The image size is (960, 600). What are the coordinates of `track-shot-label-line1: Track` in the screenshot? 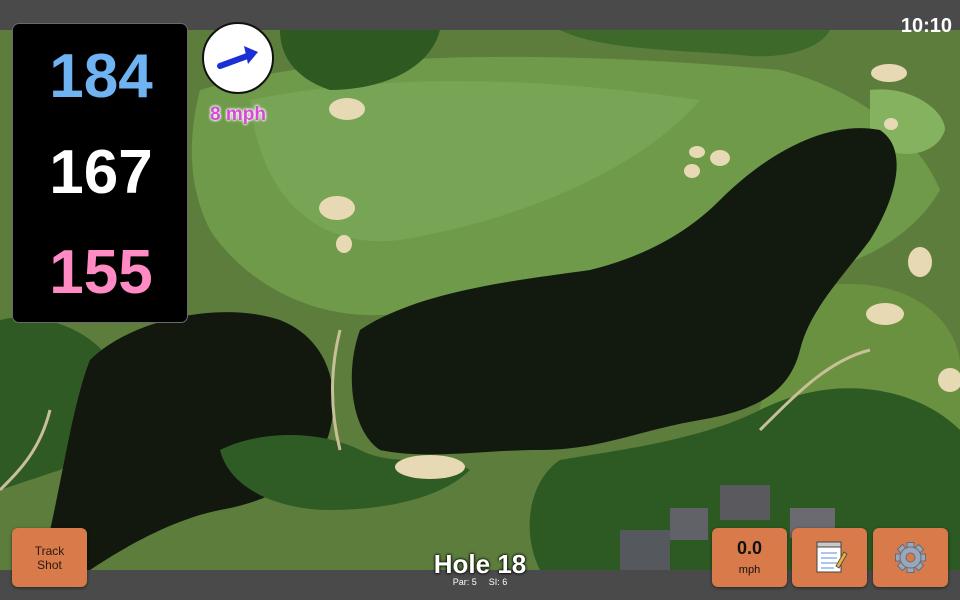 It's located at (49, 551).